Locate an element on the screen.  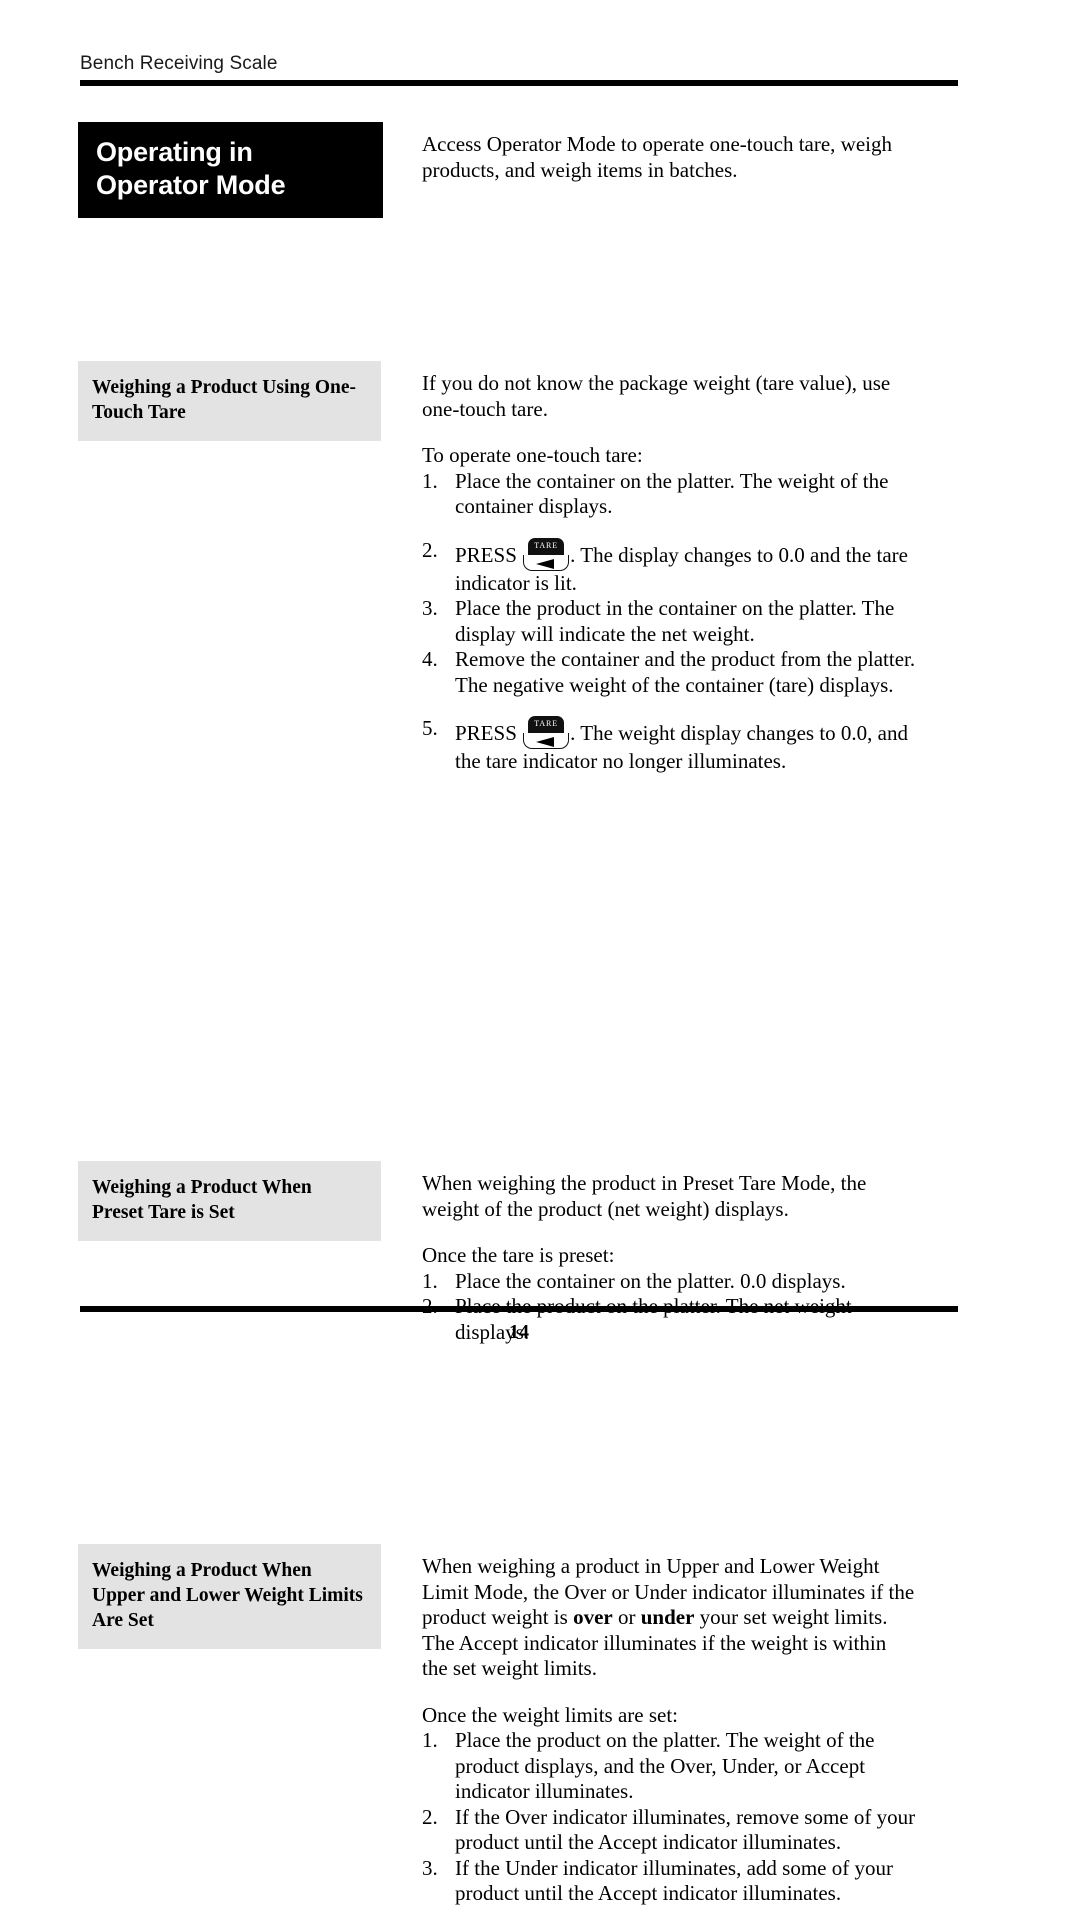
page-number: 14 is located at coordinates (519, 1332).